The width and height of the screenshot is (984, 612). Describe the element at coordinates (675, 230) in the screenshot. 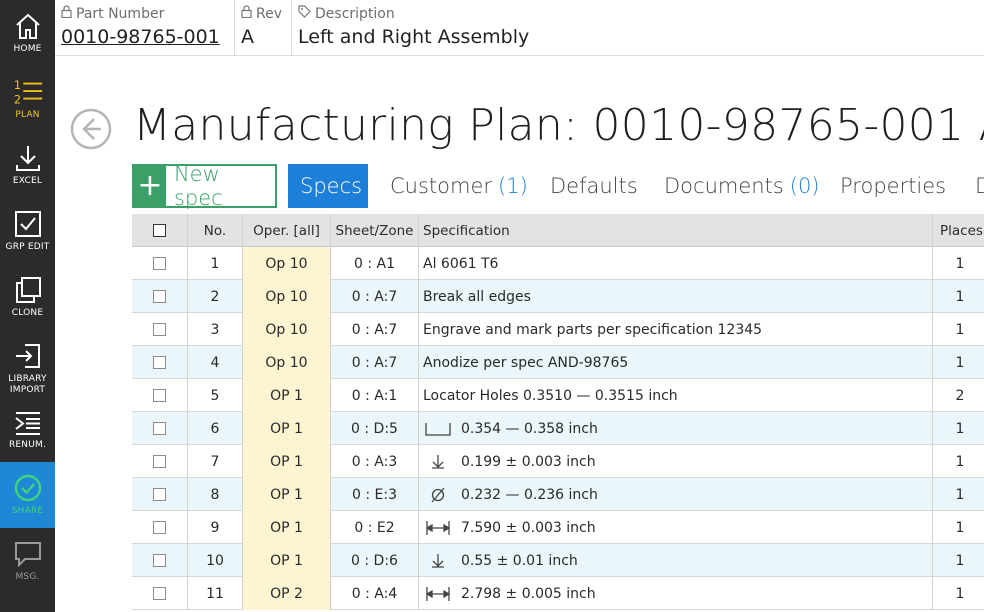

I see `column-header-spec: Specification` at that location.